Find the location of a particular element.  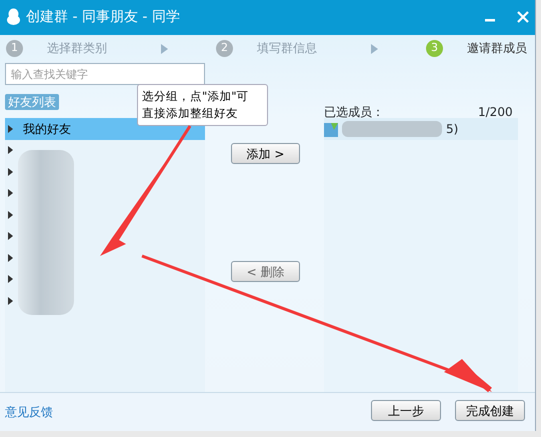

tooltip-text: 选分组，点"添加"可 直接添加整组好友 is located at coordinates (202, 105).